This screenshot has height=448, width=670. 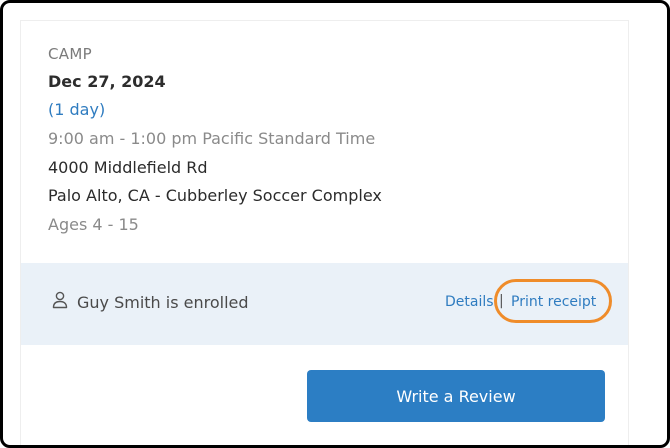 I want to click on event-date: Dec 27, 2024, so click(x=107, y=81).